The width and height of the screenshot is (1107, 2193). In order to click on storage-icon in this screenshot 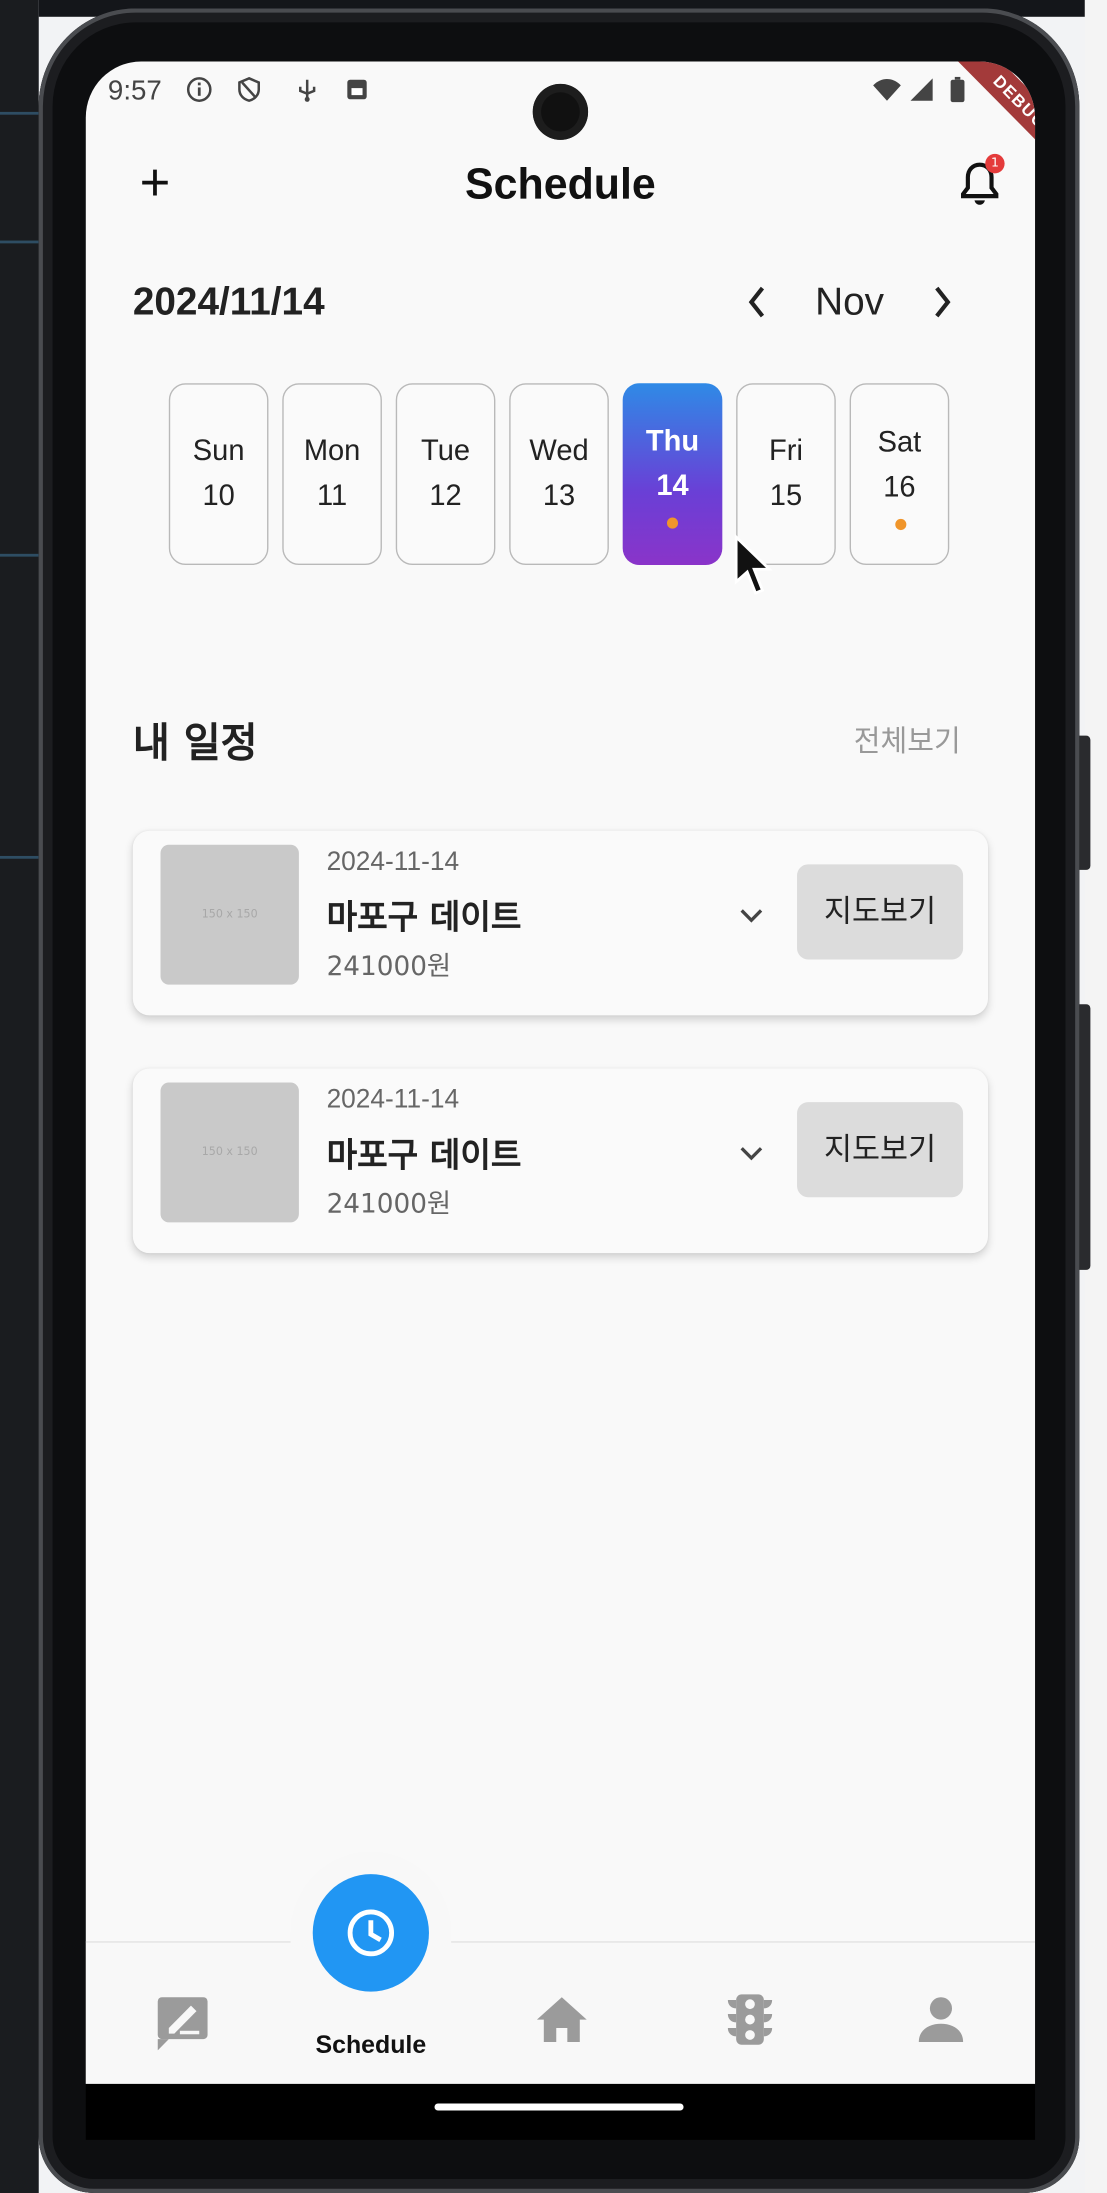, I will do `click(357, 90)`.